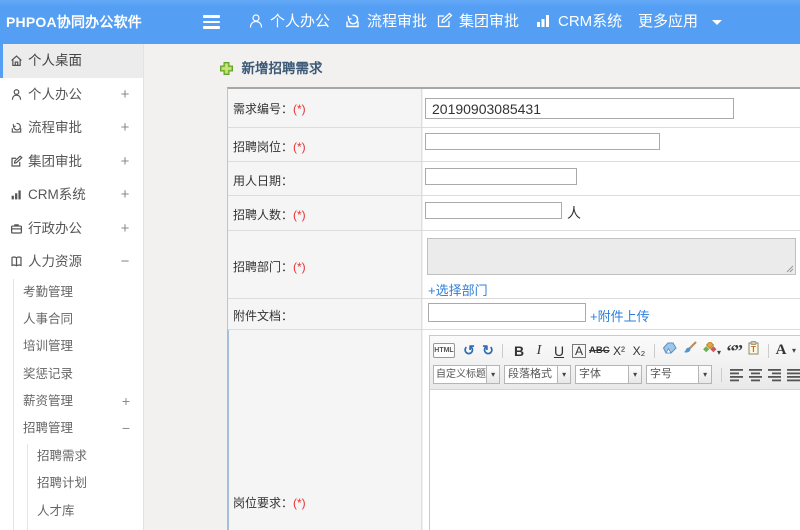  Describe the element at coordinates (753, 349) in the screenshot. I see `svg-text: T` at that location.